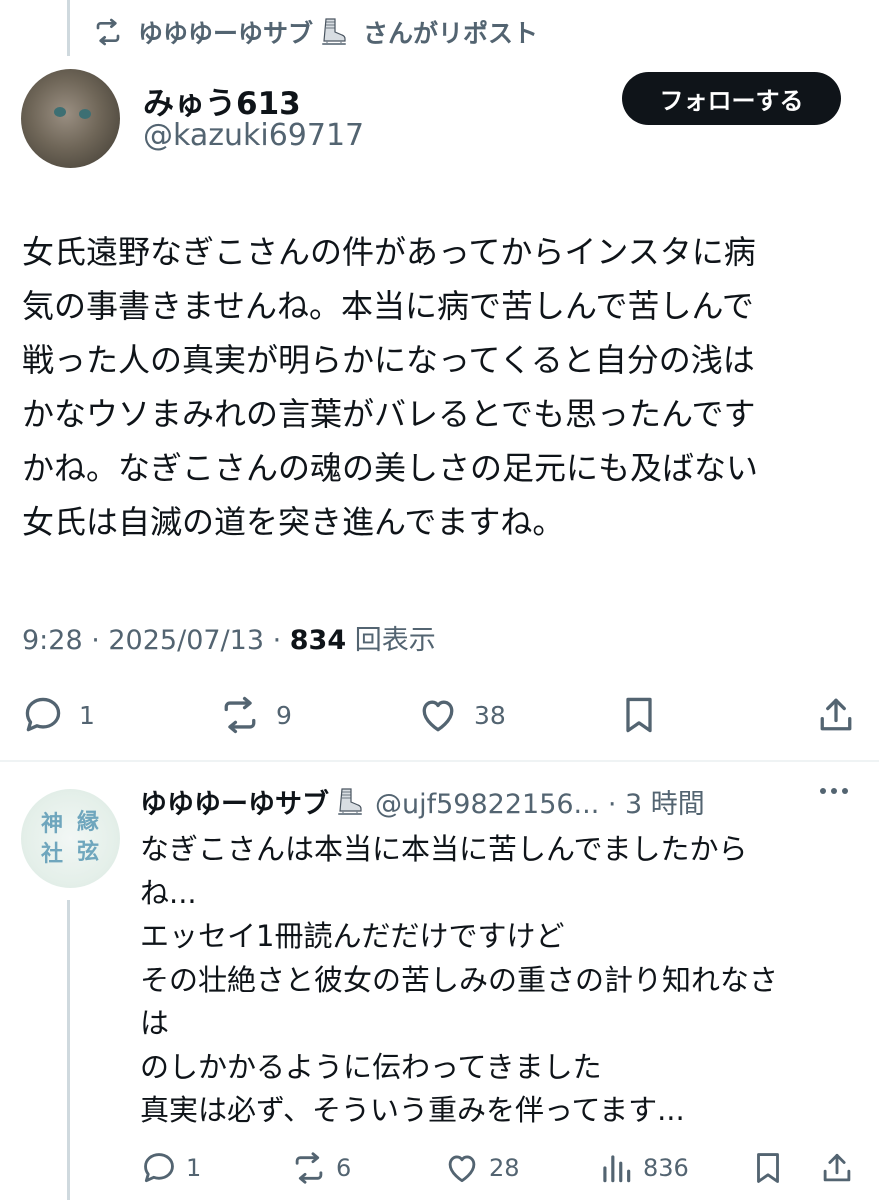 This screenshot has height=1200, width=879. I want to click on reply-retweet-button: 6, so click(320, 1168).